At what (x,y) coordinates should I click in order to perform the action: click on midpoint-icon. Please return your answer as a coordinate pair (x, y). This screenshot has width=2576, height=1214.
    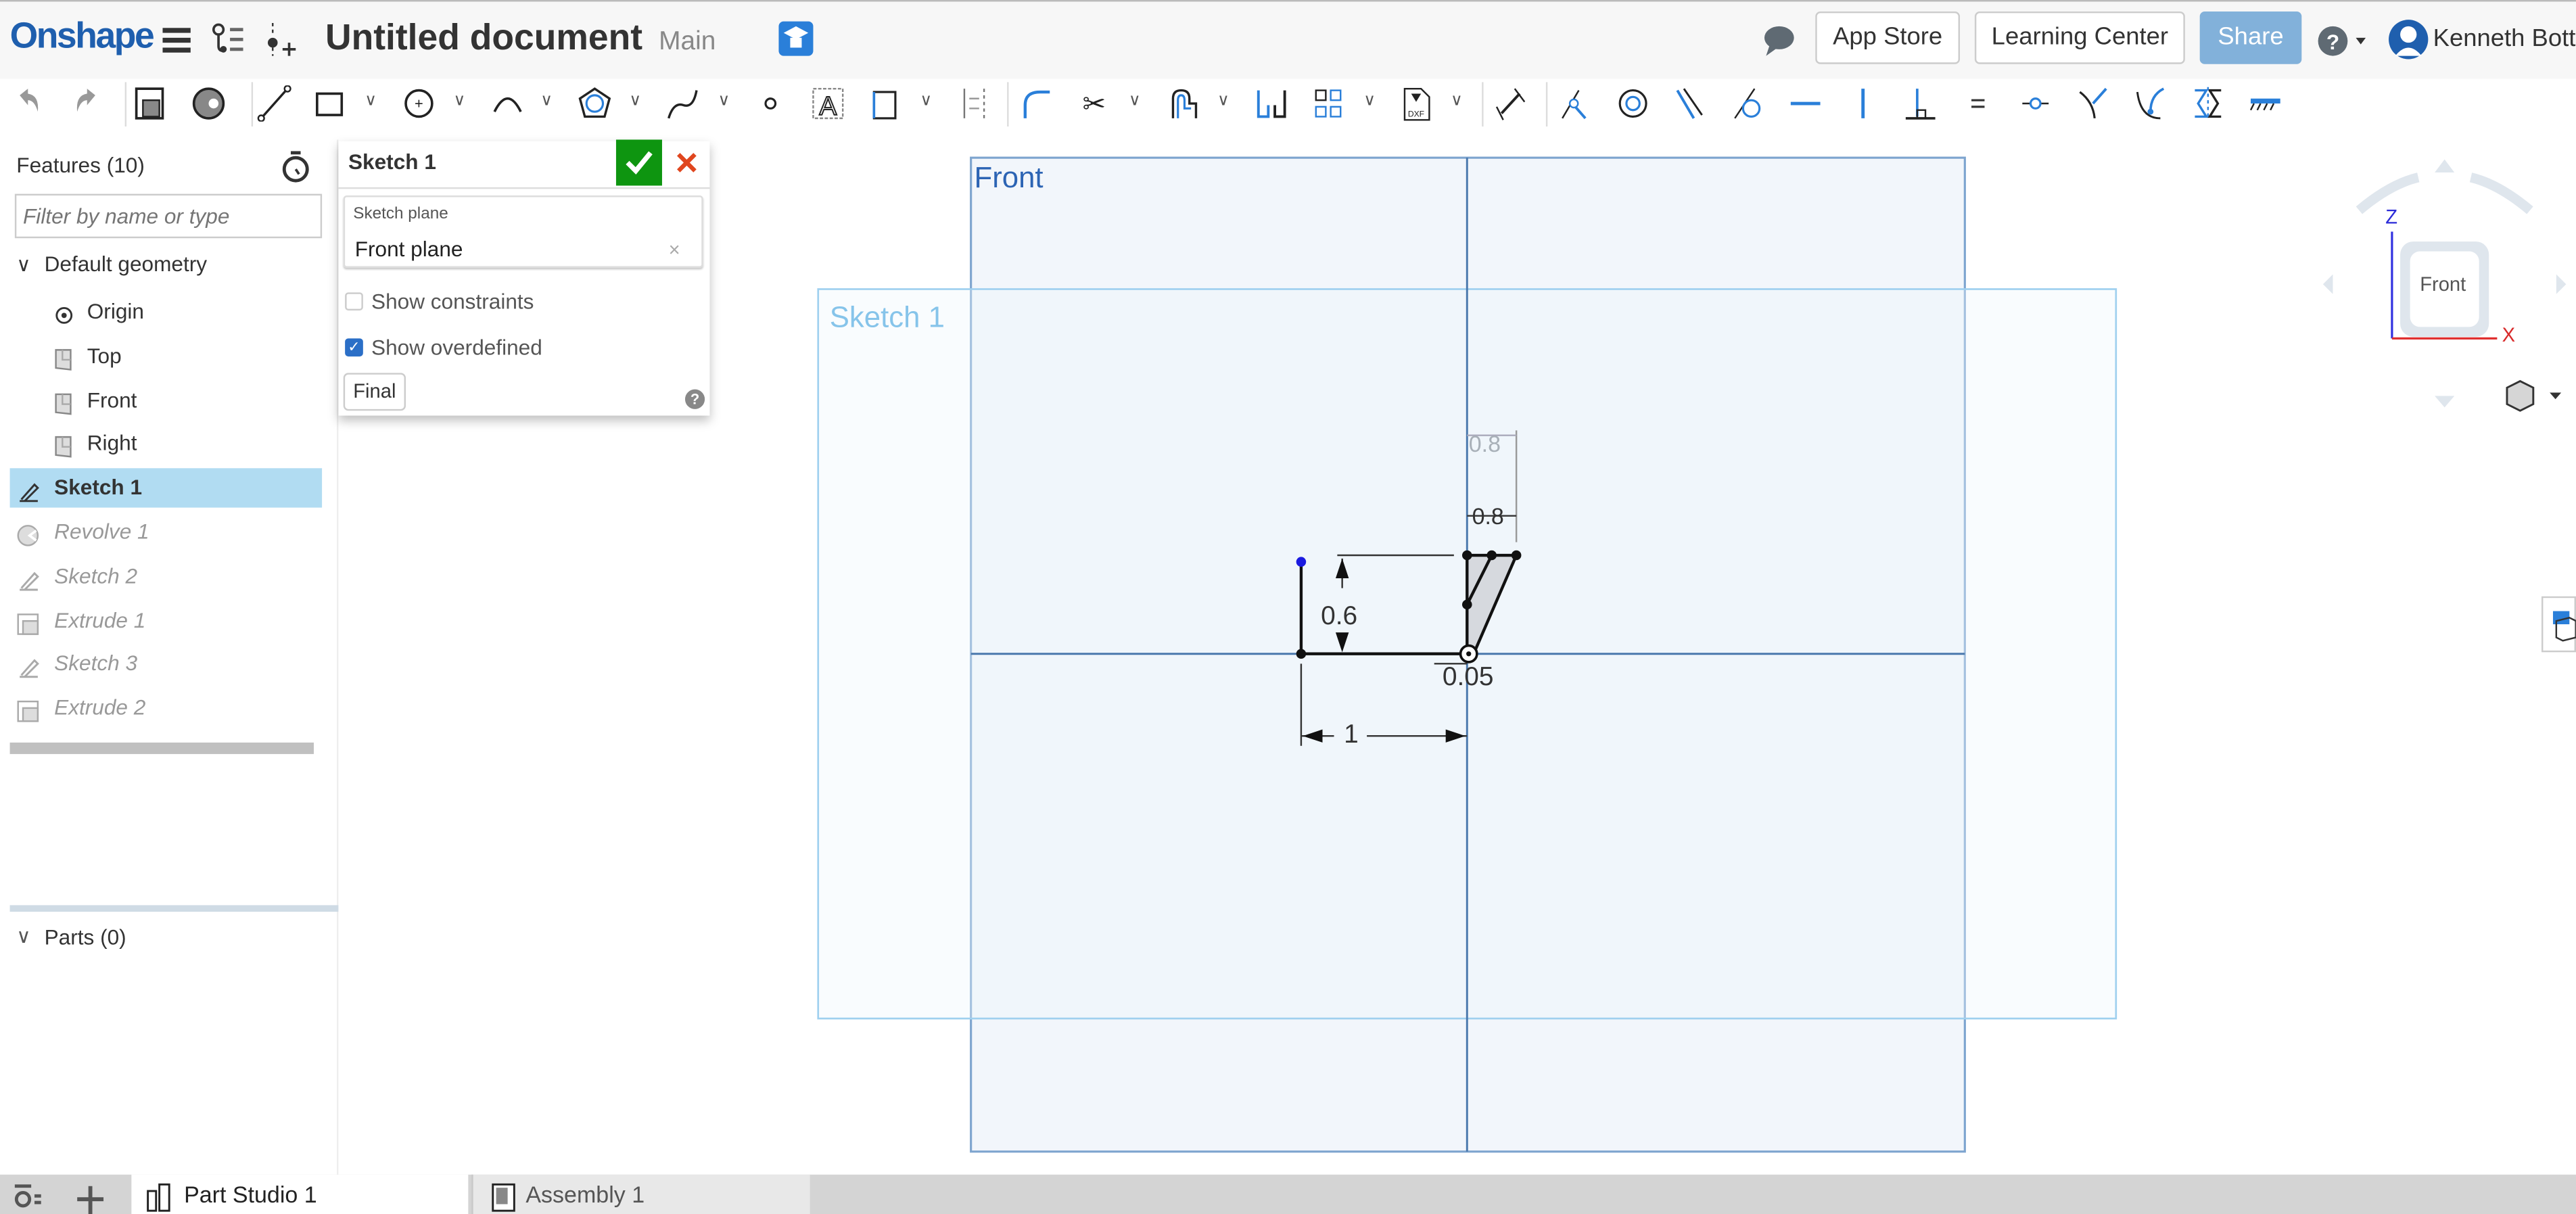
    Looking at the image, I should click on (2035, 103).